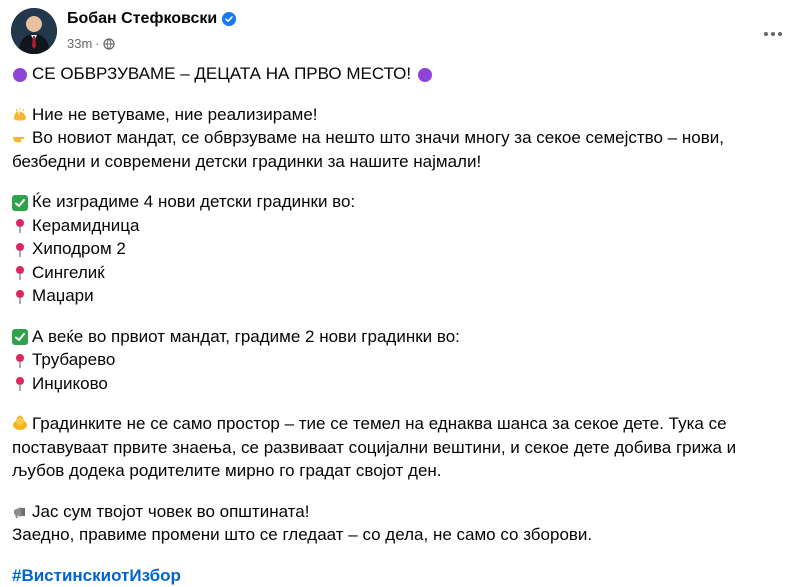 Image resolution: width=800 pixels, height=587 pixels. What do you see at coordinates (142, 19) in the screenshot?
I see `author-name-text: Бобан Стефковски` at bounding box center [142, 19].